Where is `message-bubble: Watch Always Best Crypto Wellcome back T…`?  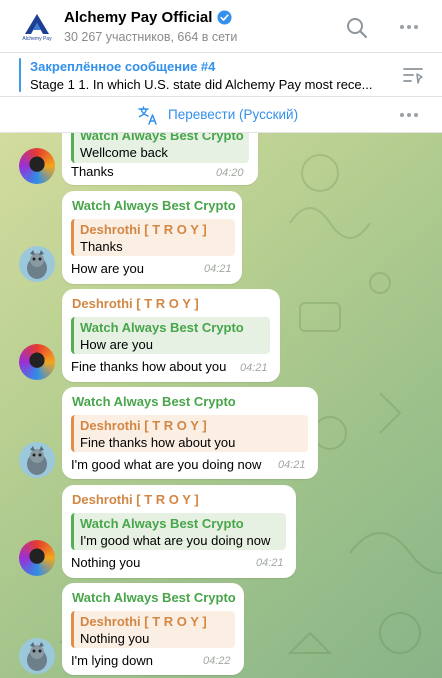
message-bubble: Watch Always Best Crypto Wellcome back T… is located at coordinates (160, 159).